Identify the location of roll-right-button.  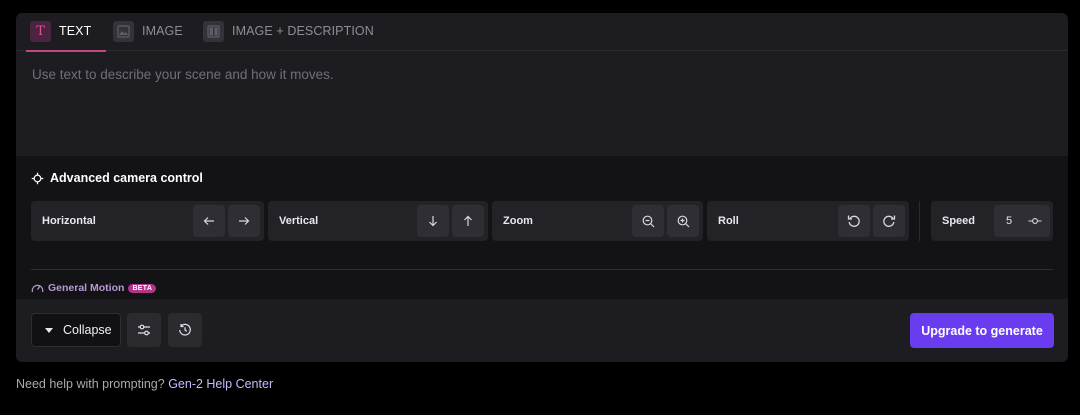
(889, 221).